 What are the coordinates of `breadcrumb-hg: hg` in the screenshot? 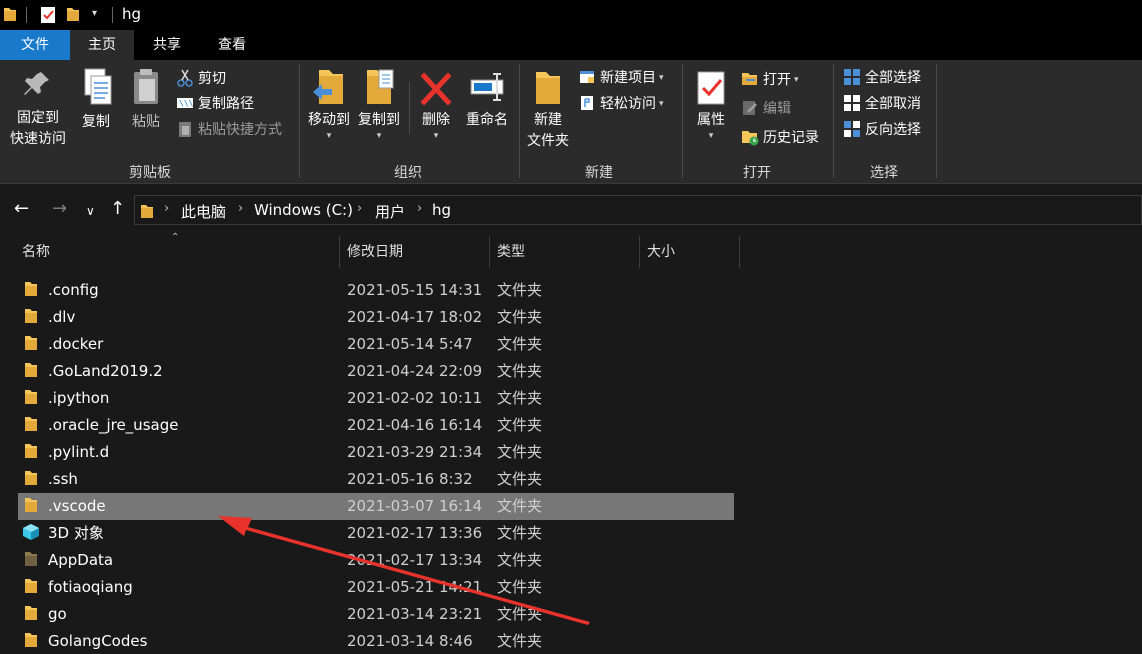 It's located at (441, 210).